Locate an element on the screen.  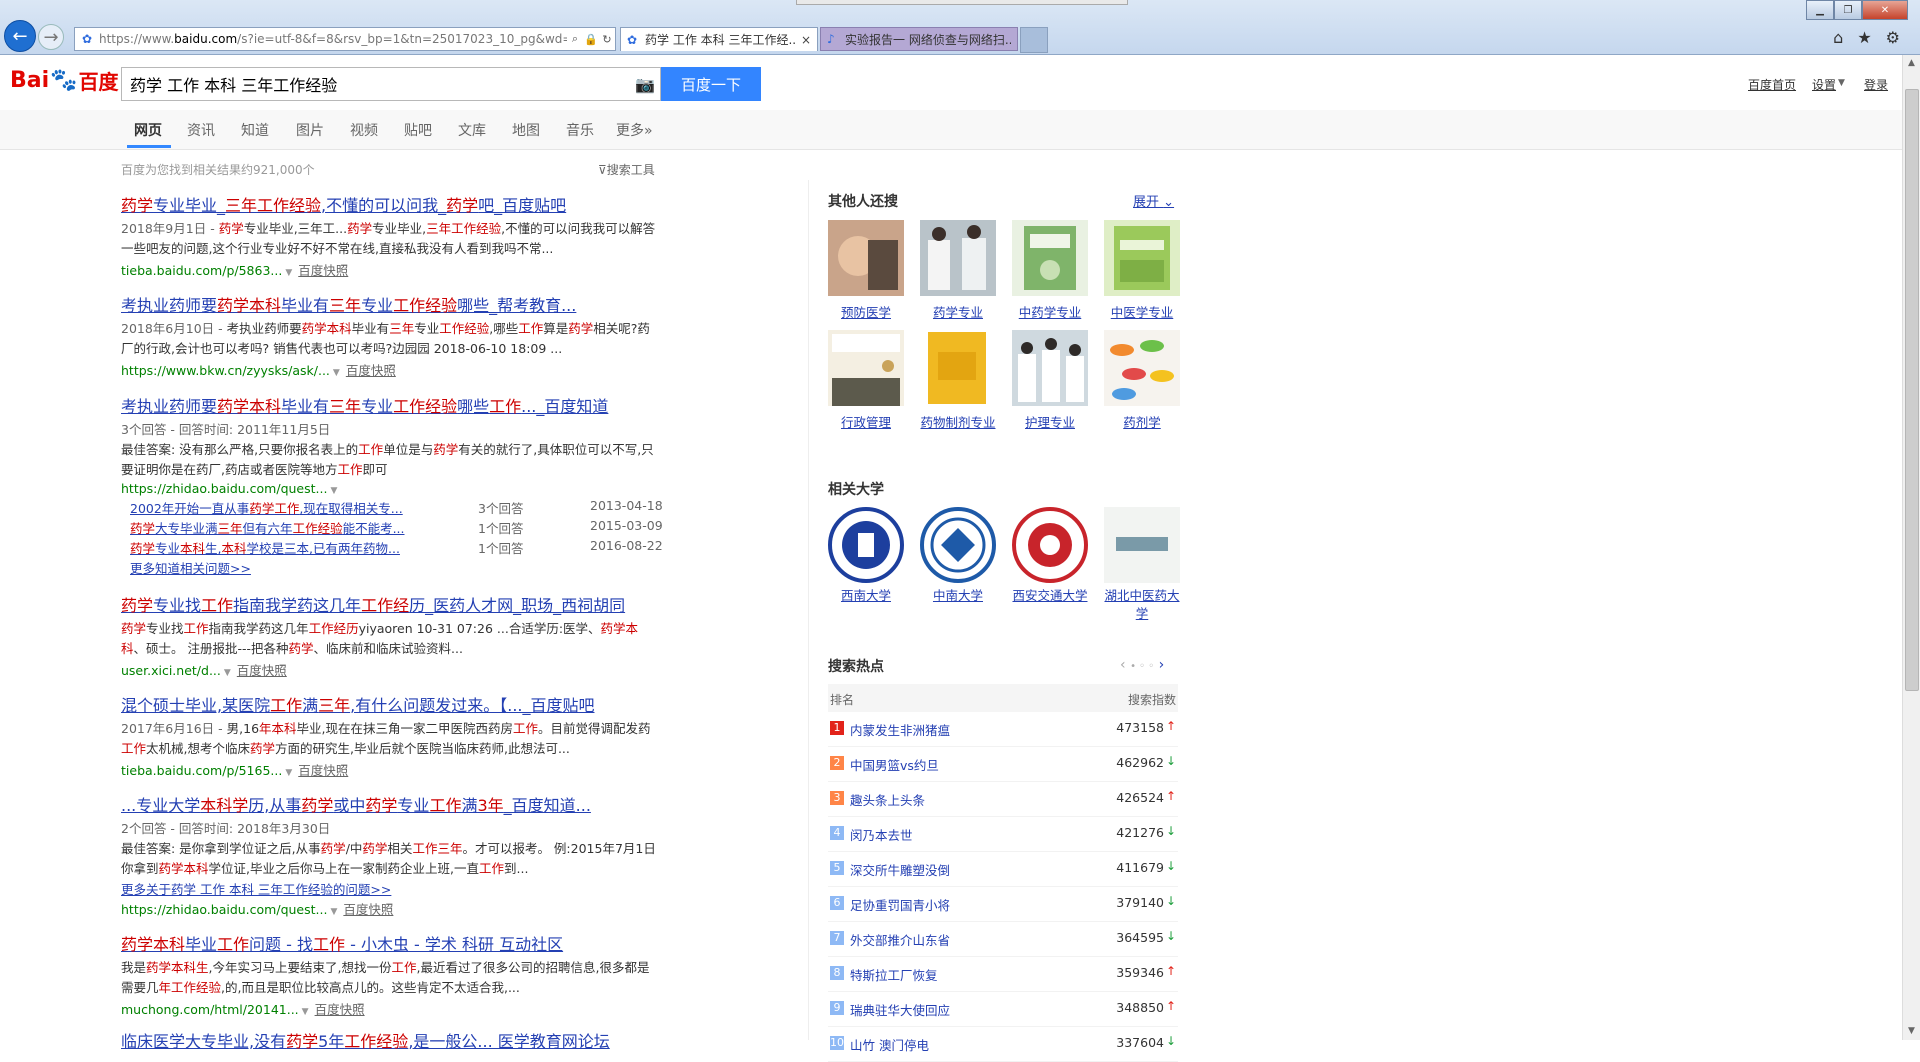
hot-search-title: 内蒙发生非洲猪瘟 is located at coordinates (900, 729).